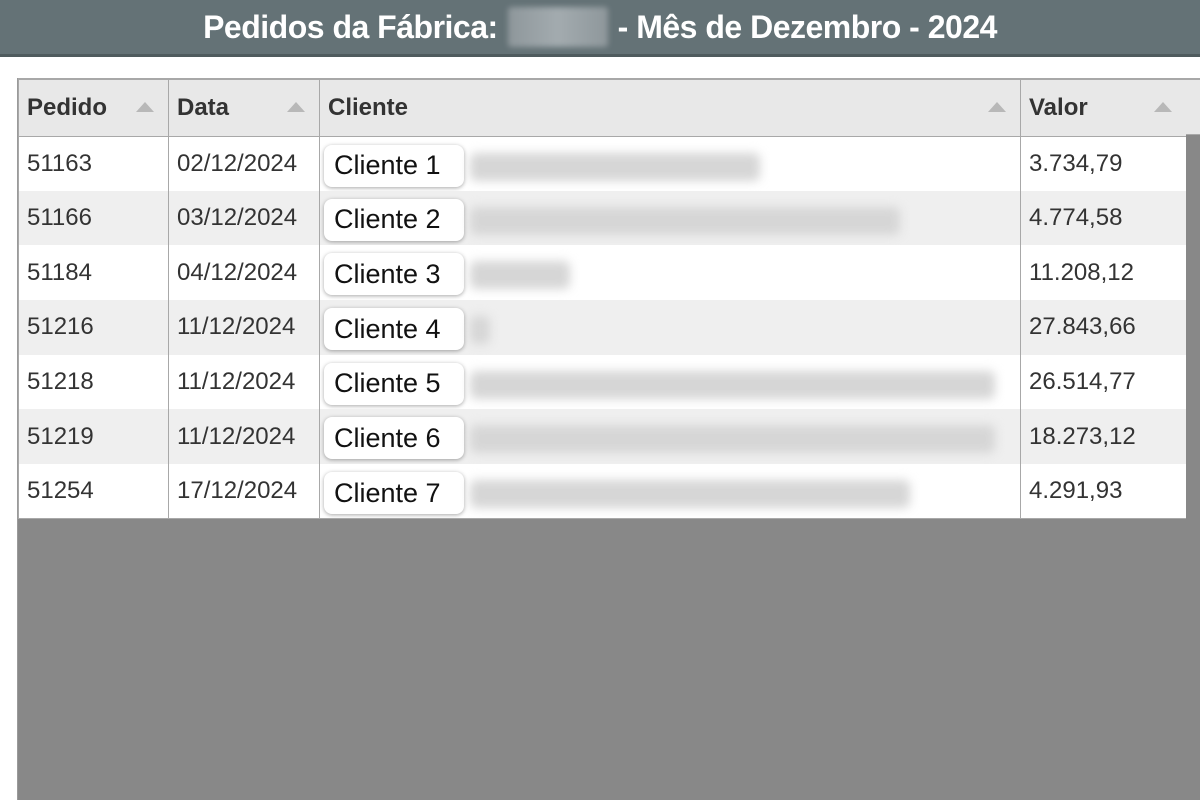  What do you see at coordinates (93, 163) in the screenshot?
I see `cell-pedido: 51163` at bounding box center [93, 163].